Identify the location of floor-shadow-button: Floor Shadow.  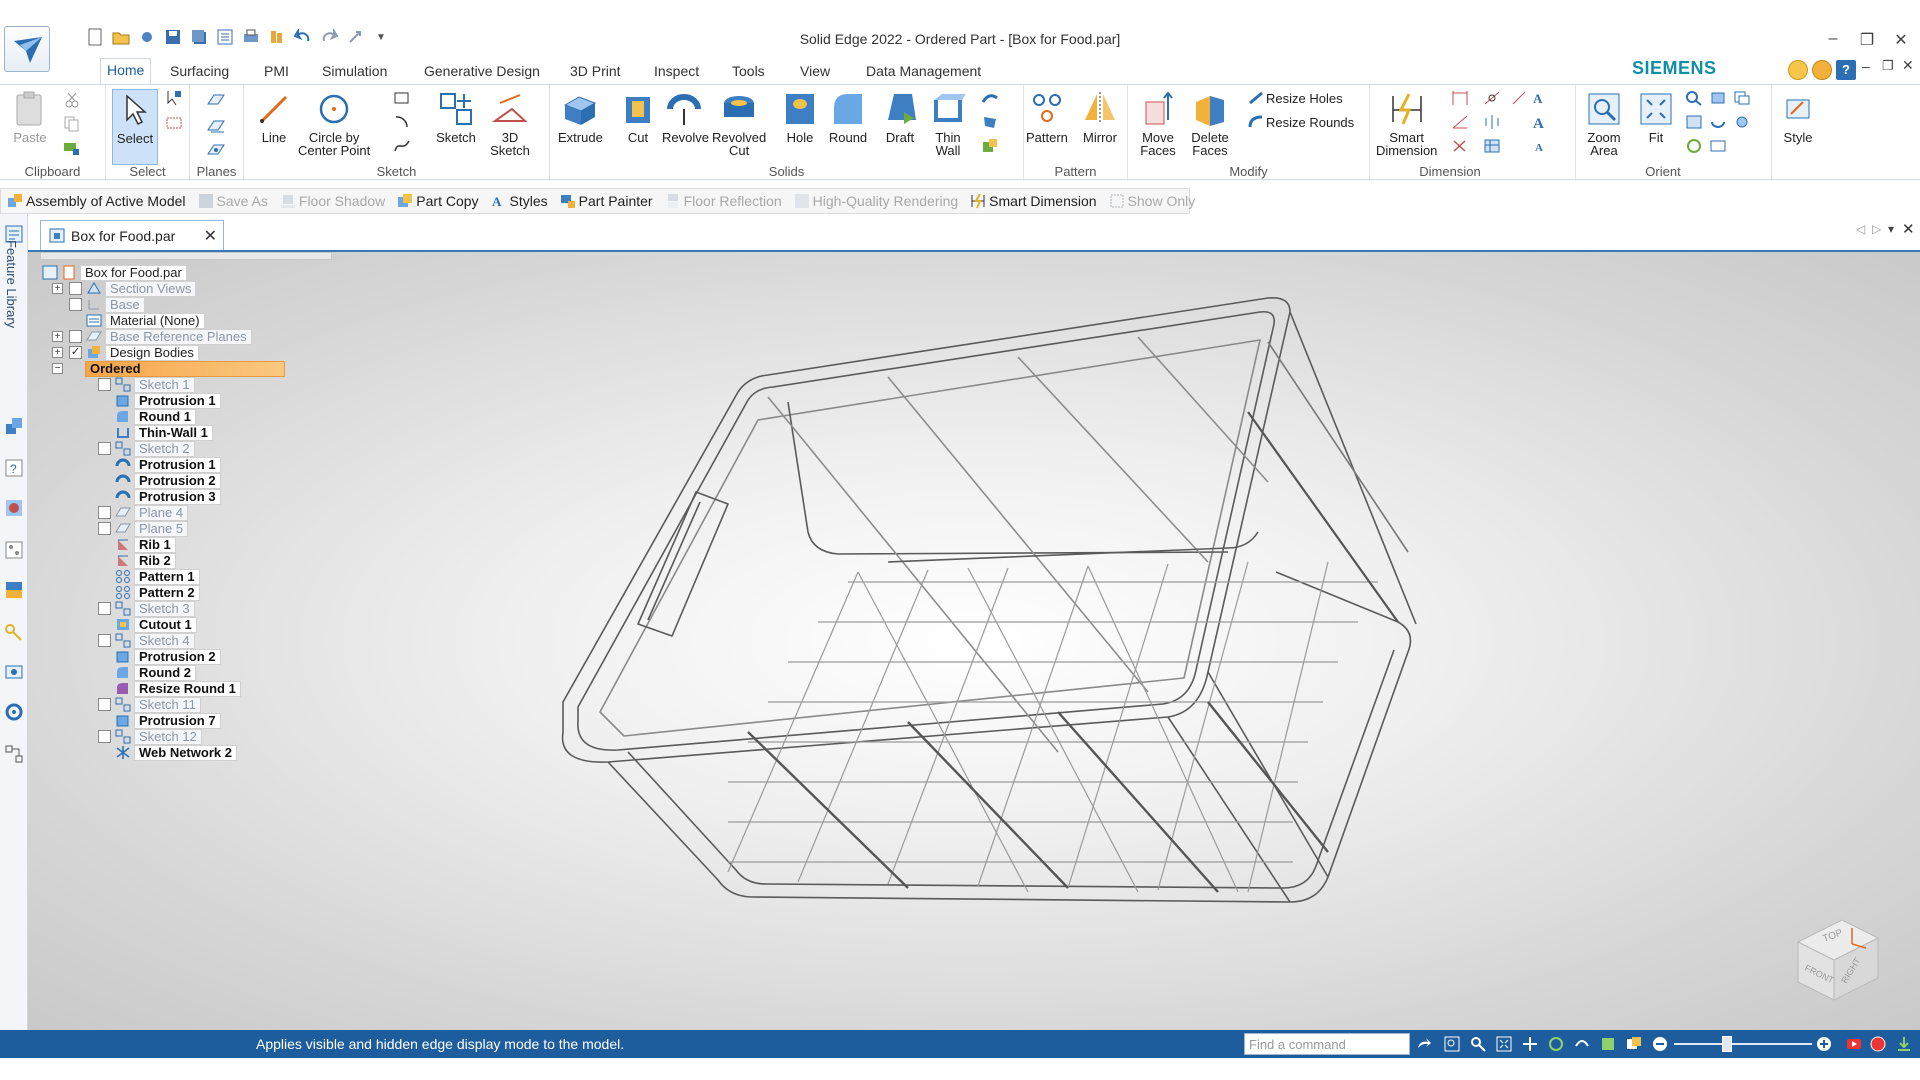
(332, 201).